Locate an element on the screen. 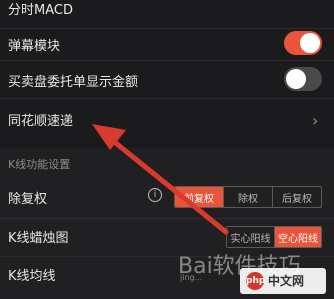  info-icon: i is located at coordinates (155, 195).